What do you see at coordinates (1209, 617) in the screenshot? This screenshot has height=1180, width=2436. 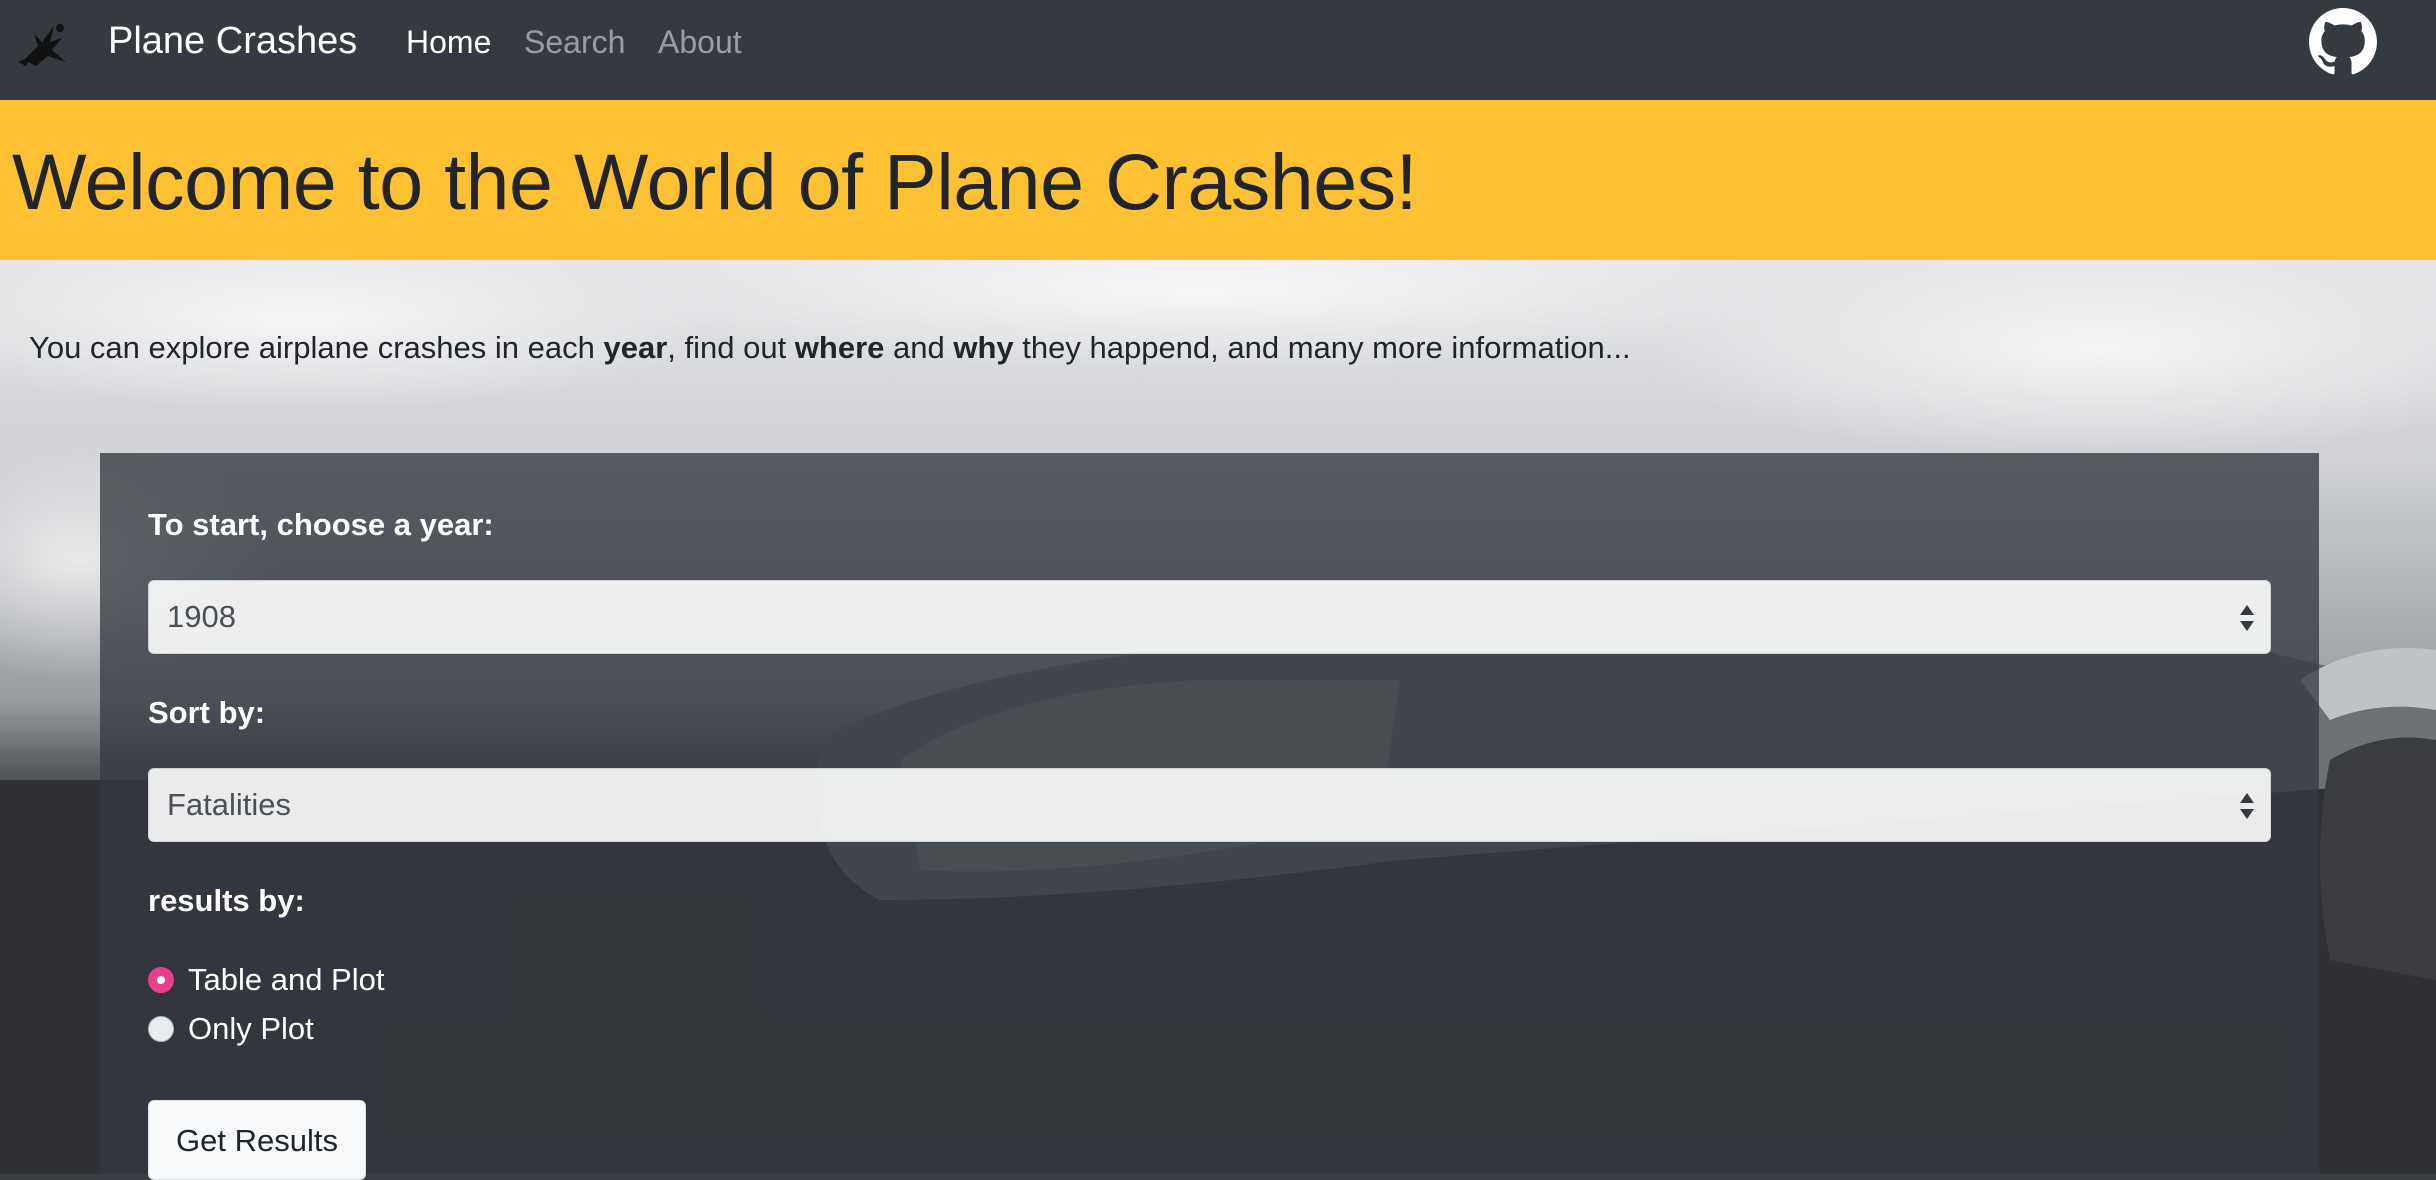 I see `year-select: 1908` at bounding box center [1209, 617].